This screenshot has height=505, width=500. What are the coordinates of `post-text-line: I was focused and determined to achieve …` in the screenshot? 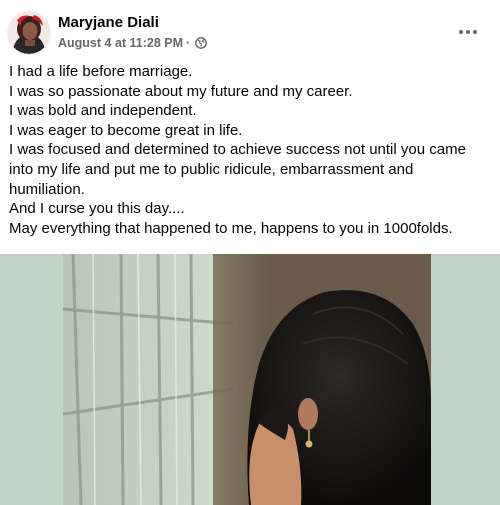 It's located at (237, 150).